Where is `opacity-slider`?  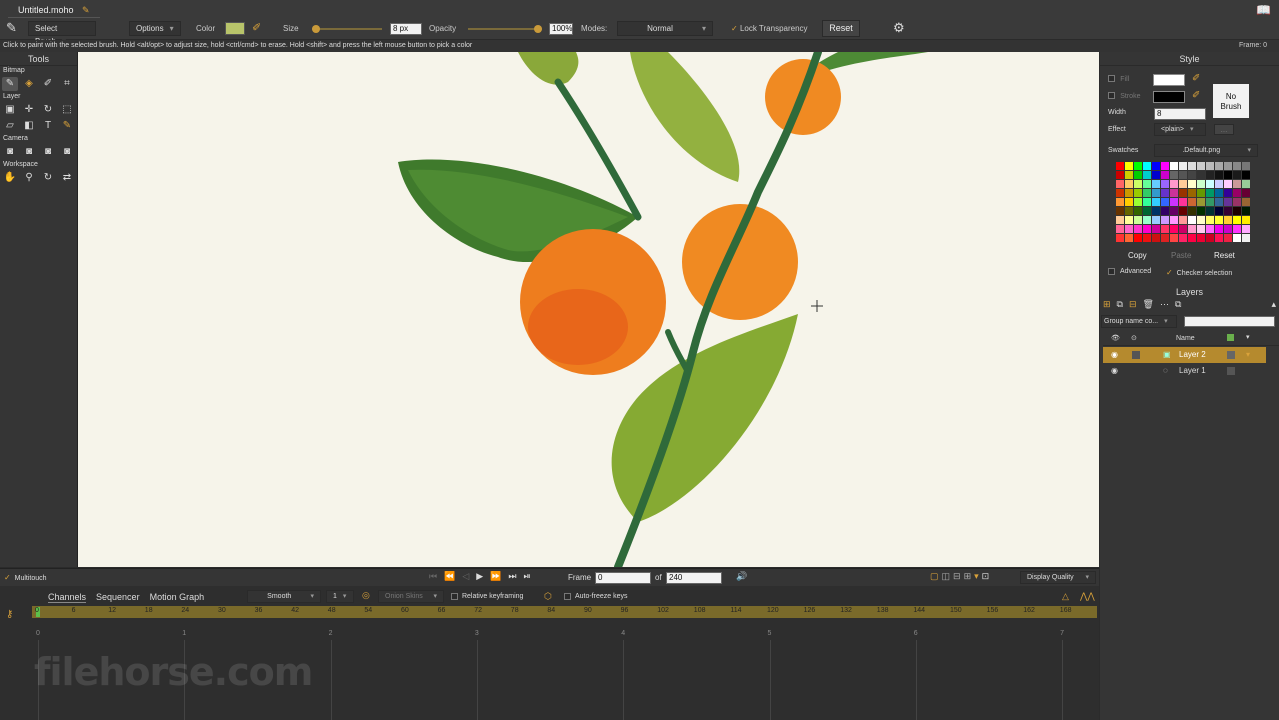
opacity-slider is located at coordinates (505, 29).